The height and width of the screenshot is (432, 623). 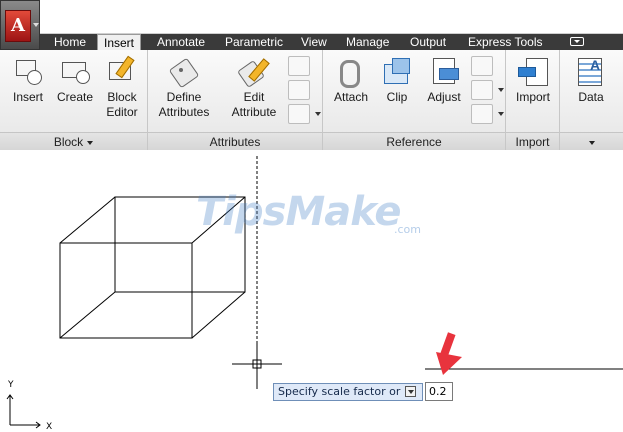 What do you see at coordinates (591, 71) in the screenshot?
I see `data-table-icon` at bounding box center [591, 71].